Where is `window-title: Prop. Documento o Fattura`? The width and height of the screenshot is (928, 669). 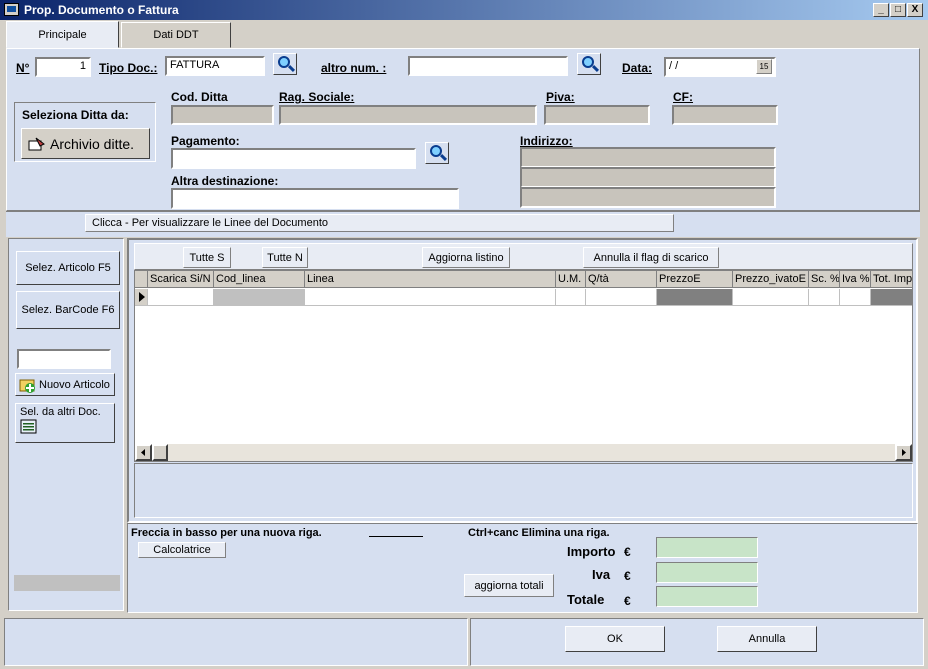 window-title: Prop. Documento o Fattura is located at coordinates (101, 10).